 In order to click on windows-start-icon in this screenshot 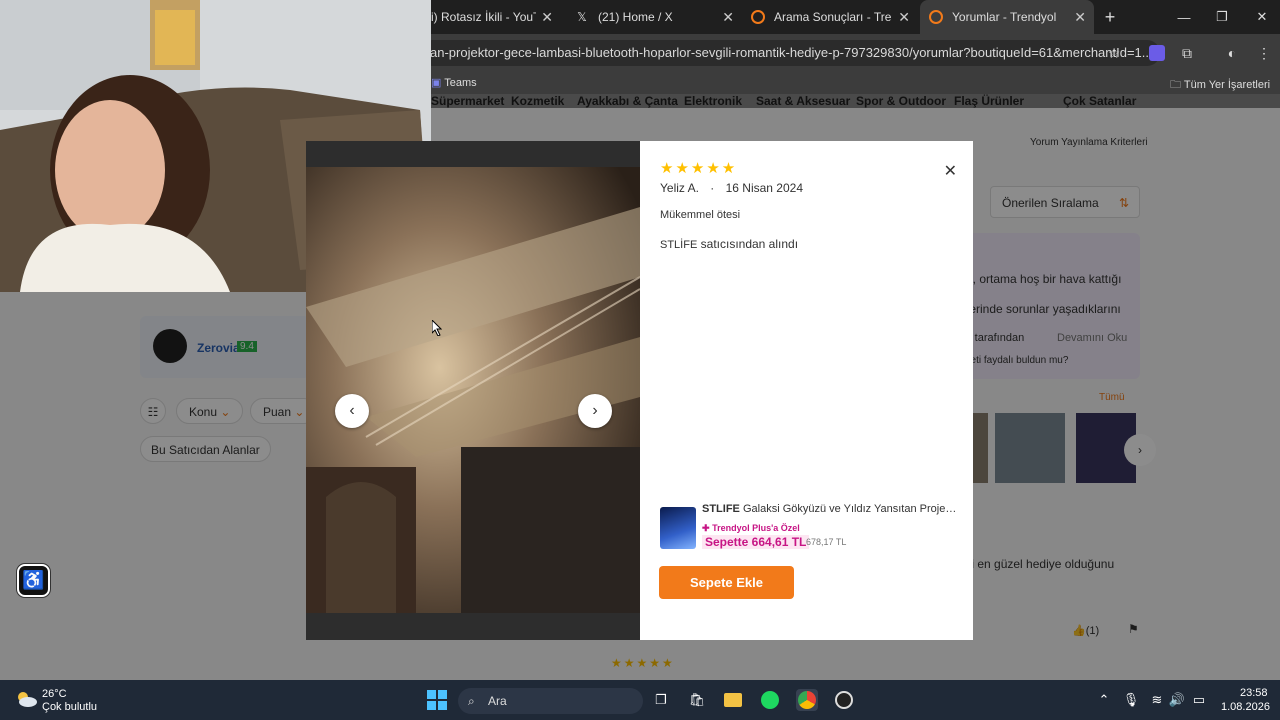, I will do `click(437, 700)`.